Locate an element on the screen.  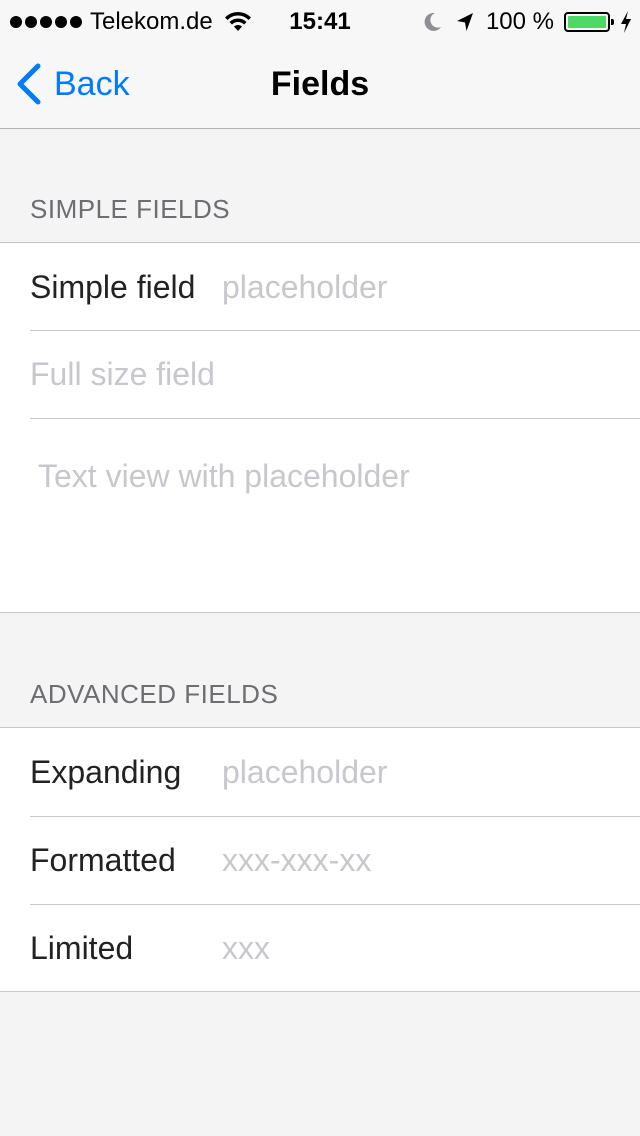
back-button: Back is located at coordinates (72, 84).